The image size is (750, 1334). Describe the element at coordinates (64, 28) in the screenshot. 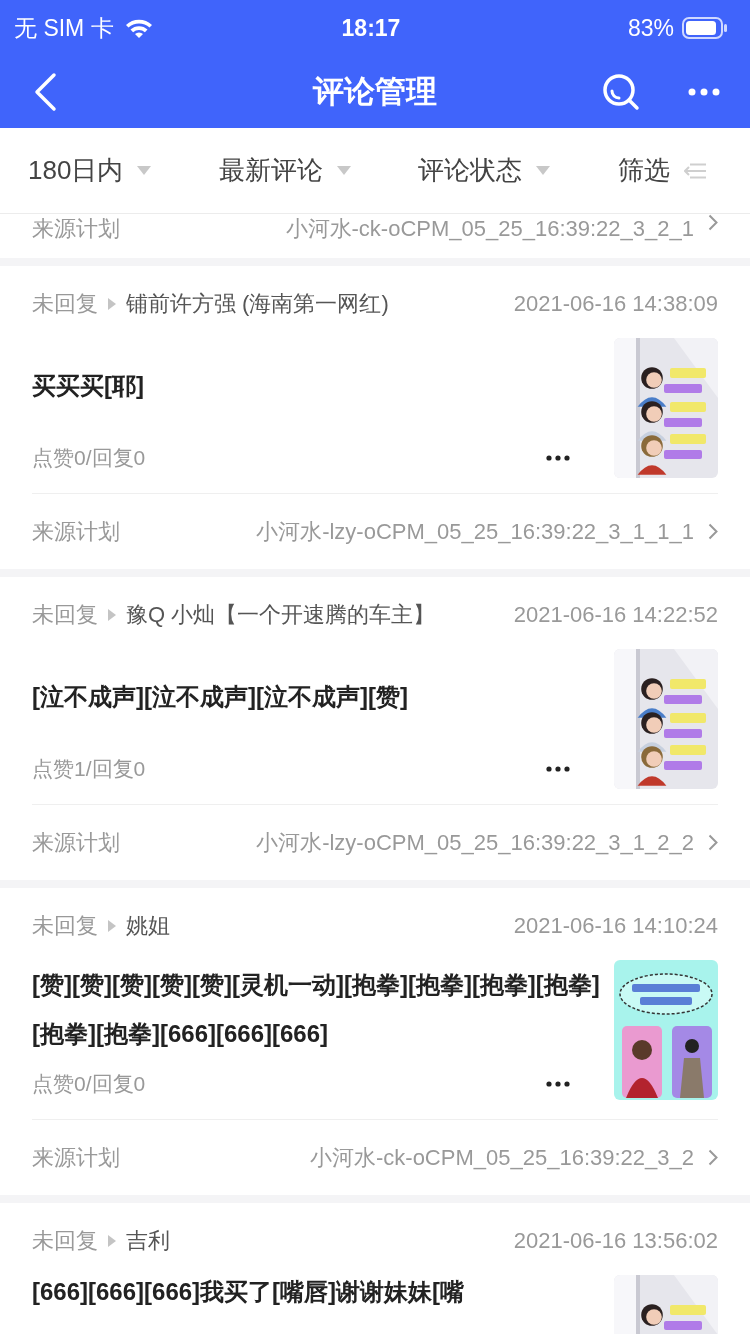

I see `carrier-label: 无 SIM 卡` at that location.